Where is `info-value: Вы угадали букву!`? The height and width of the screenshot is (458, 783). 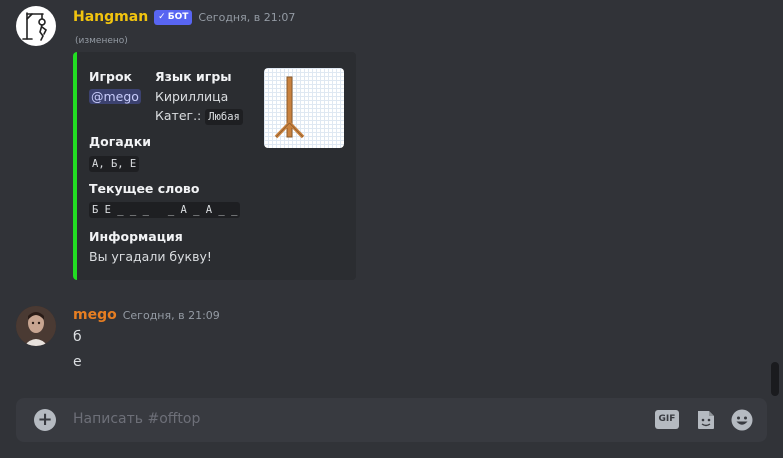
info-value: Вы угадали букву! is located at coordinates (150, 256).